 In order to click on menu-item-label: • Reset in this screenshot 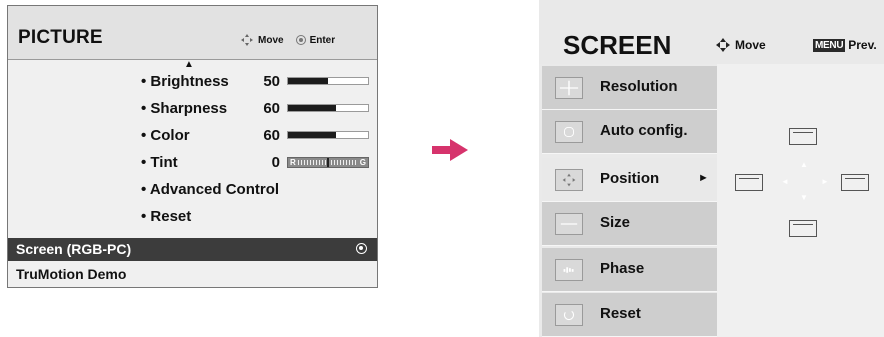, I will do `click(166, 216)`.